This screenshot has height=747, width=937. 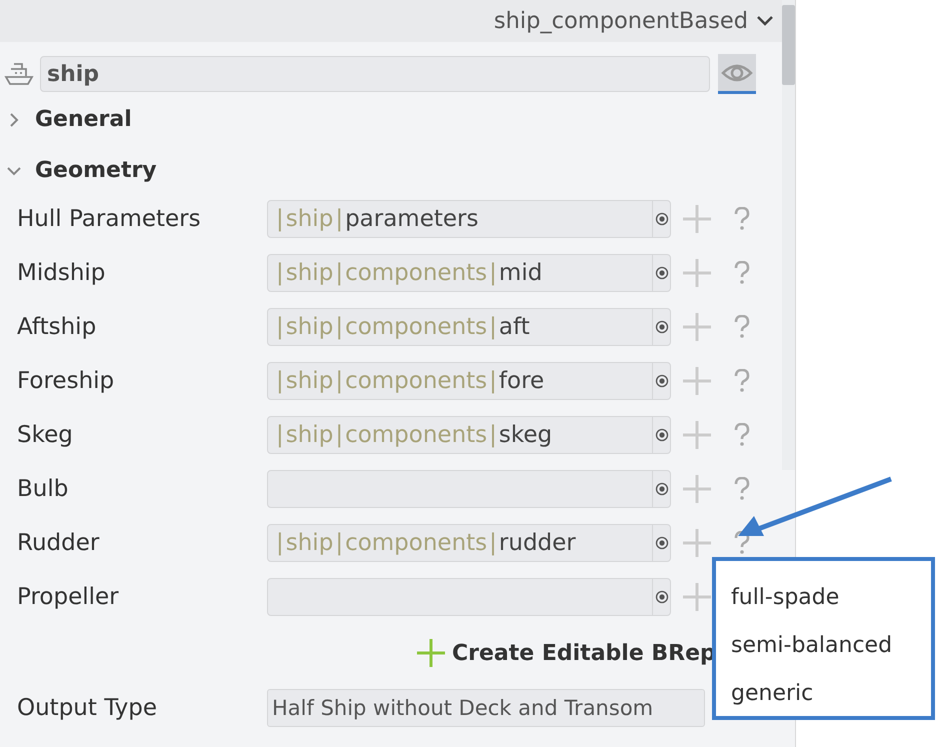 I want to click on path-field: |ship|components|fore, so click(x=469, y=381).